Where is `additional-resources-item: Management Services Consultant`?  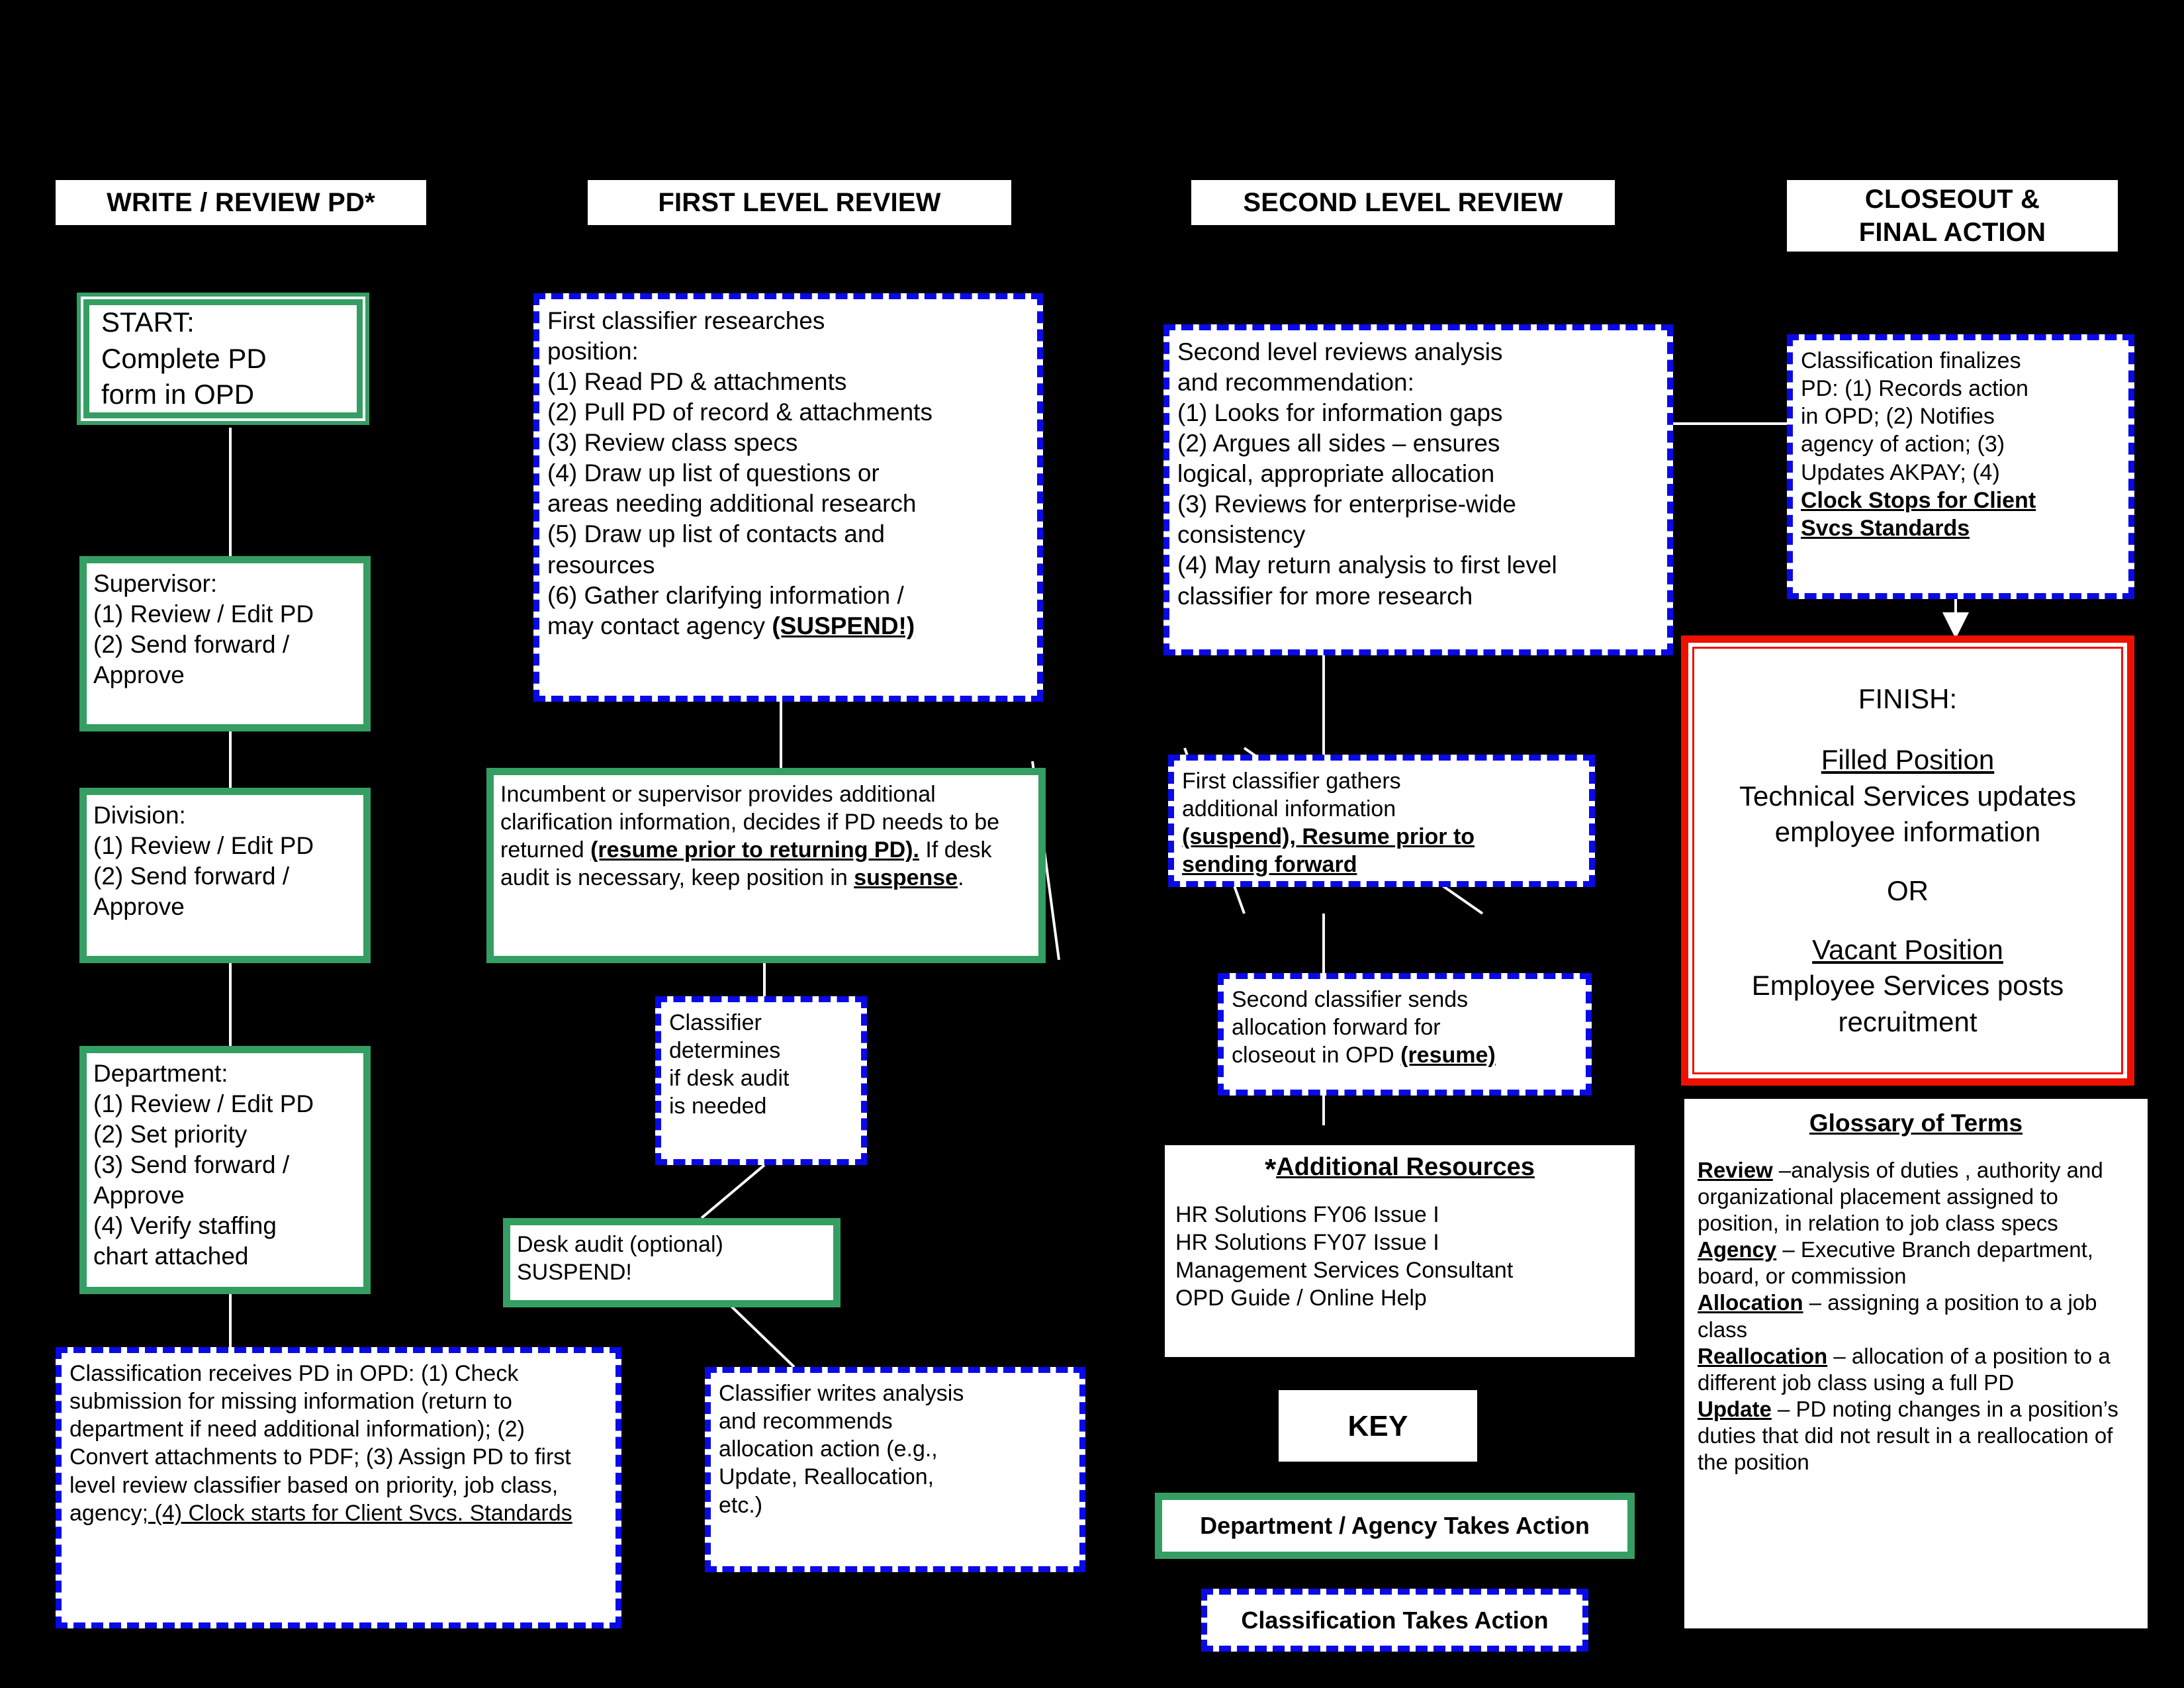
additional-resources-item: Management Services Consultant is located at coordinates (1344, 1271).